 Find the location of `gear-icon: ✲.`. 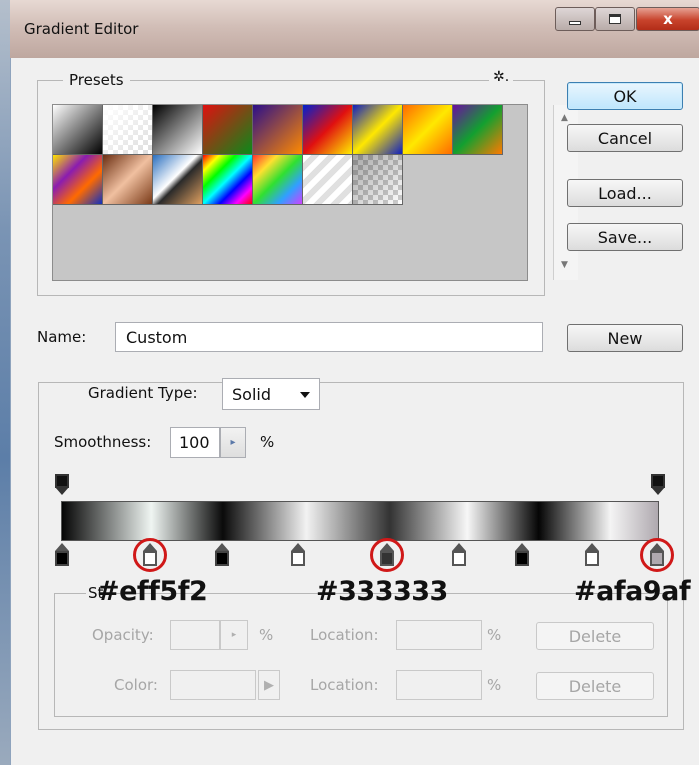

gear-icon: ✲. is located at coordinates (501, 77).